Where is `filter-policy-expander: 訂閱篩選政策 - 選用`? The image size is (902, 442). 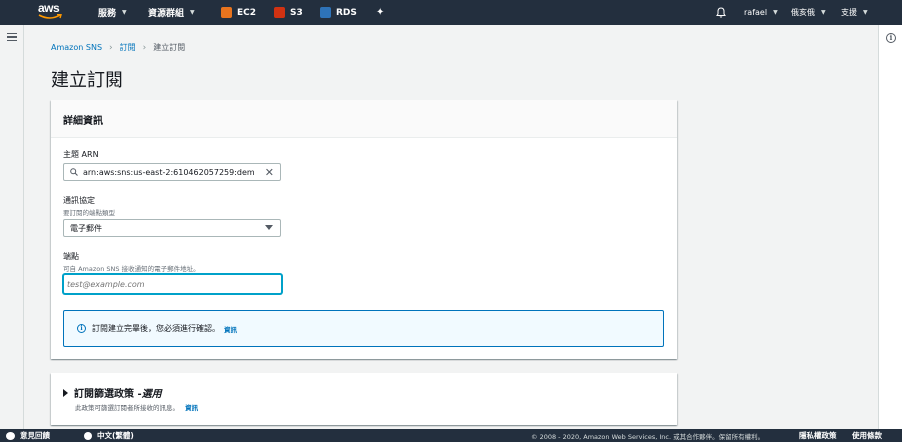 filter-policy-expander: 訂閱篩選政策 - 選用 is located at coordinates (112, 392).